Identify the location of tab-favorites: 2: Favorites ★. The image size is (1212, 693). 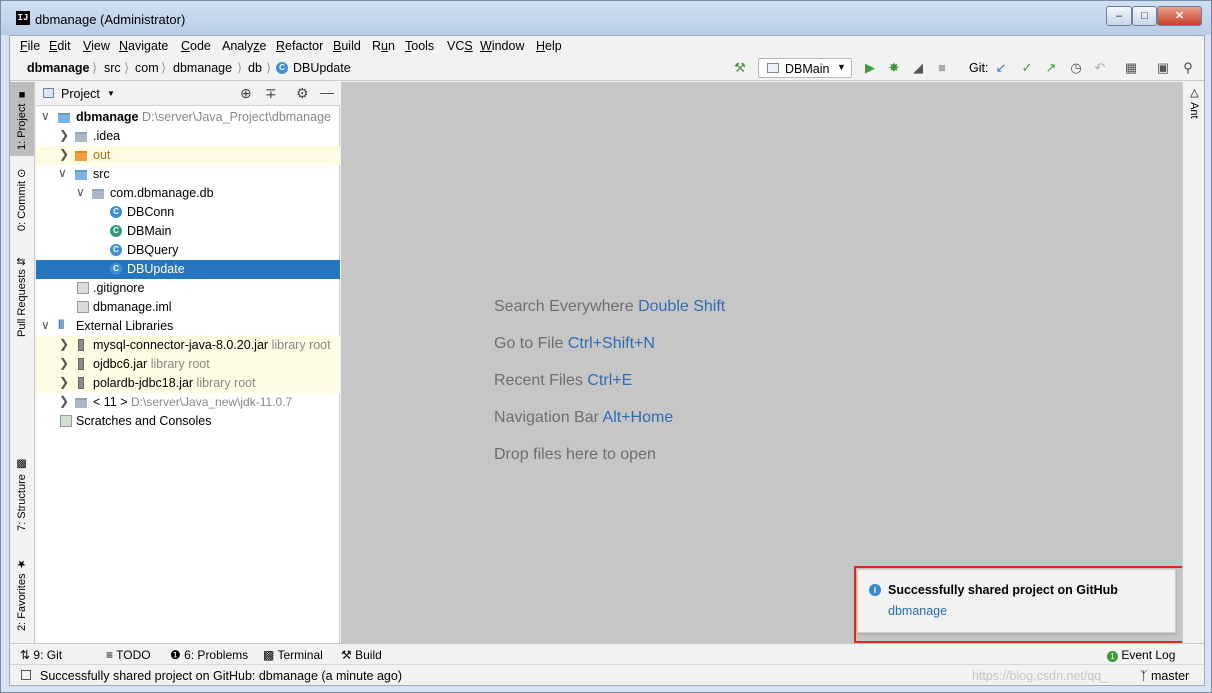
(22, 594).